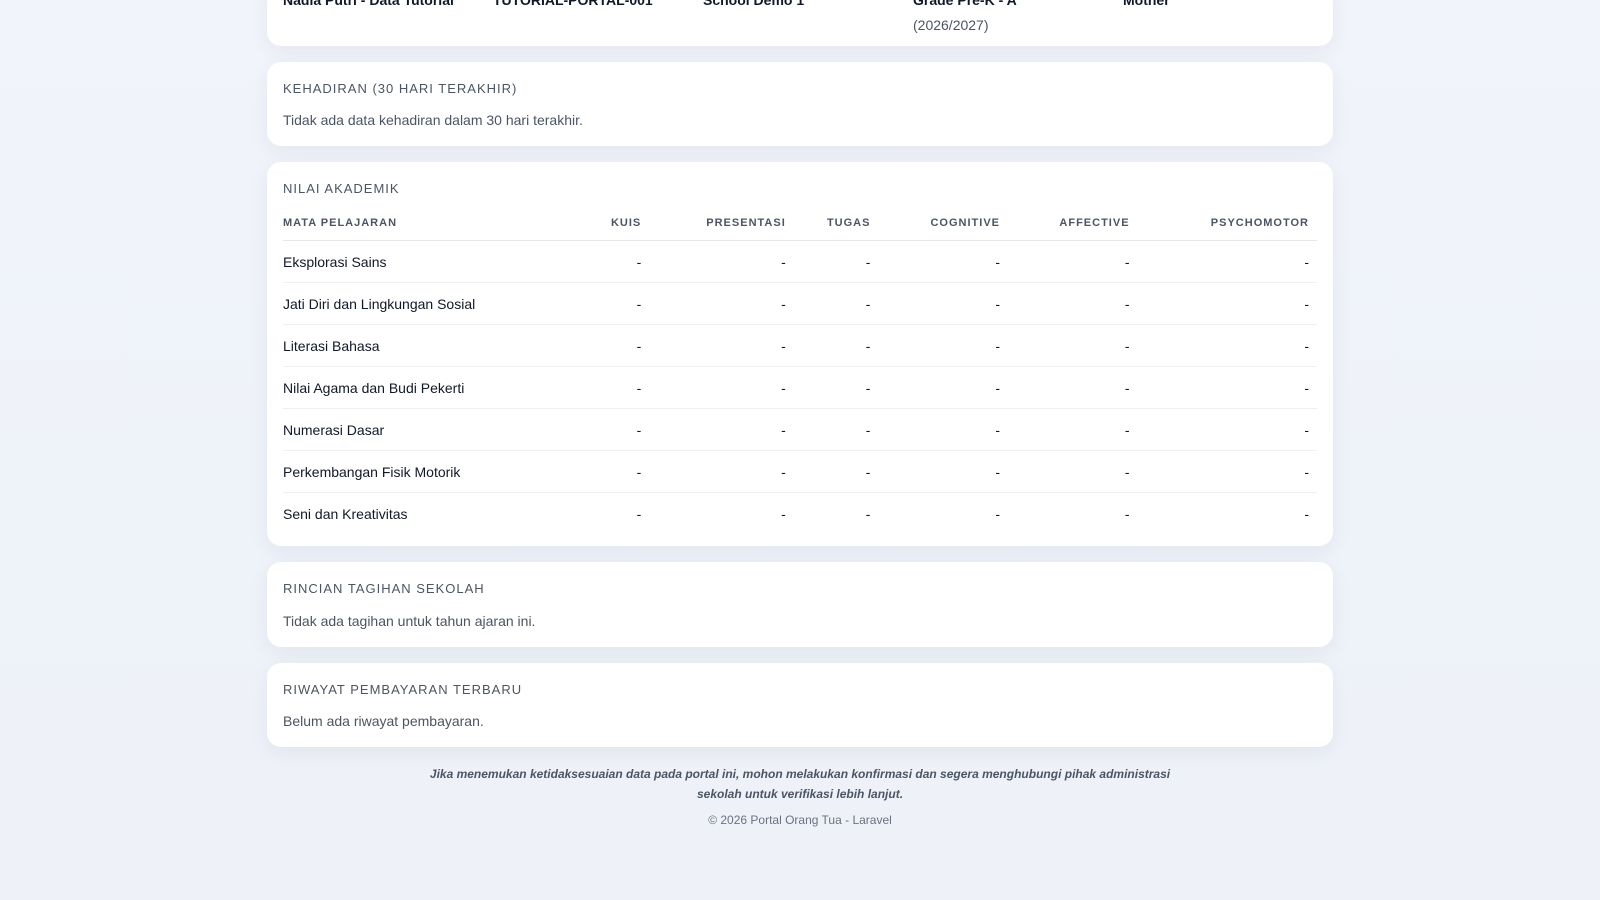  I want to click on footer-copyright: © 2026 Portal Orang Tua - Laravel, so click(800, 820).